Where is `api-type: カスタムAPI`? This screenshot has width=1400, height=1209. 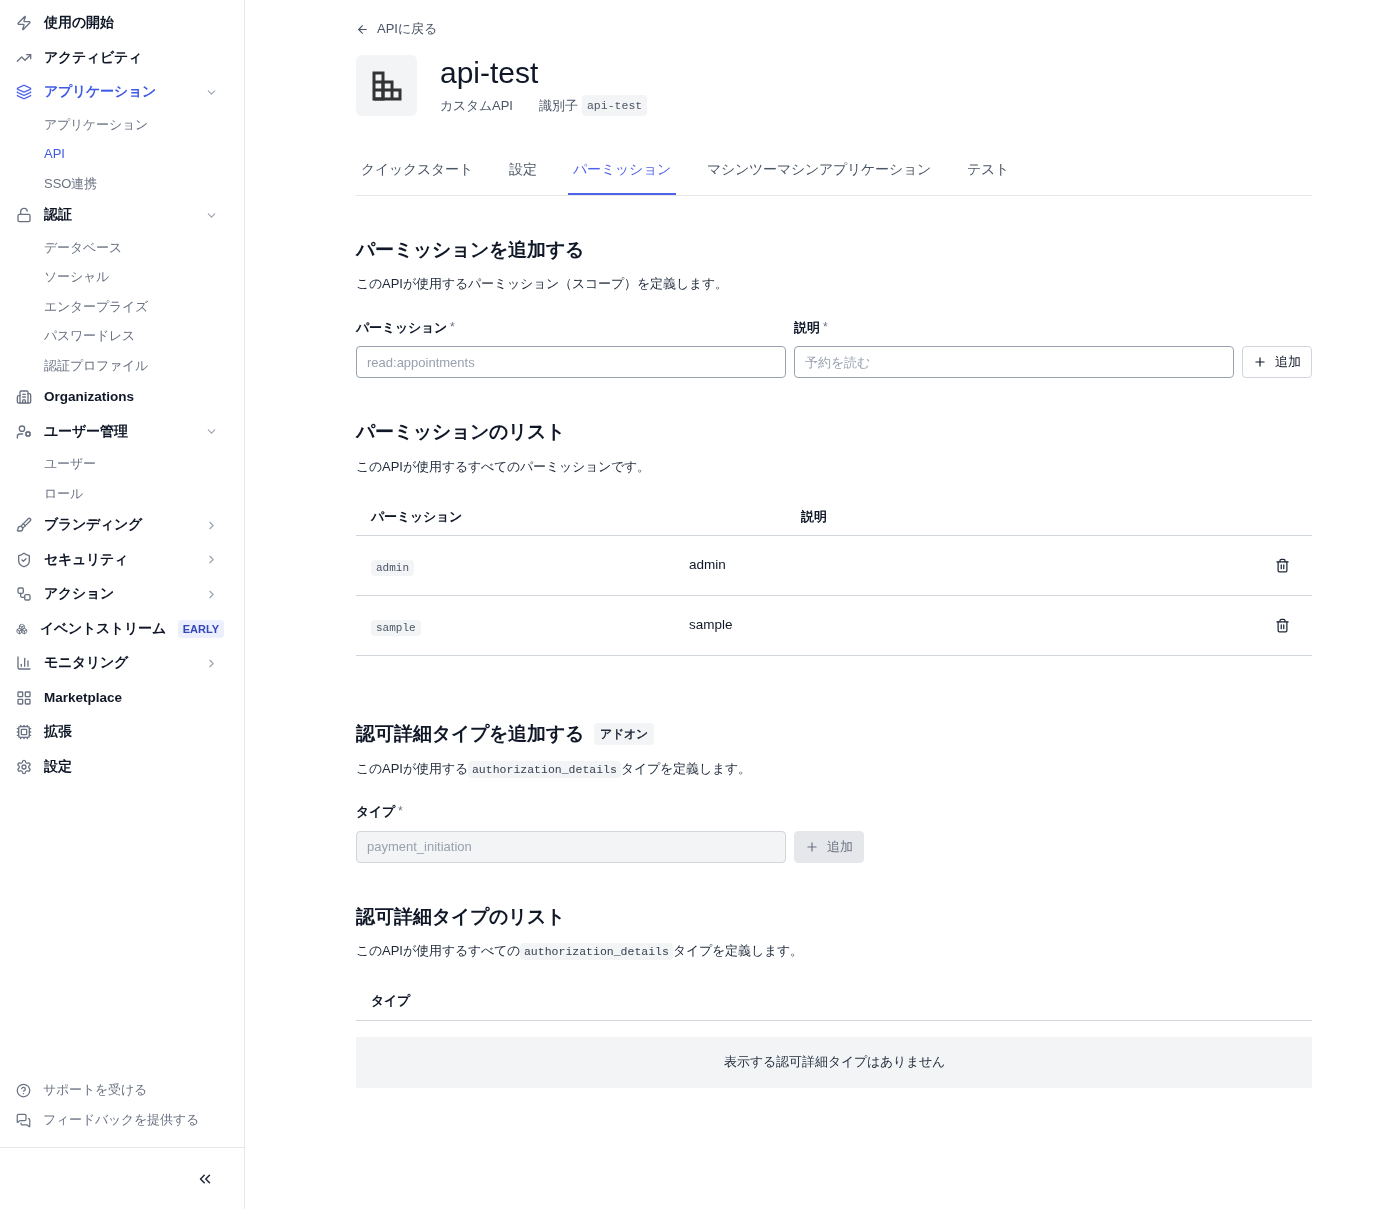
api-type: カスタムAPI is located at coordinates (476, 105).